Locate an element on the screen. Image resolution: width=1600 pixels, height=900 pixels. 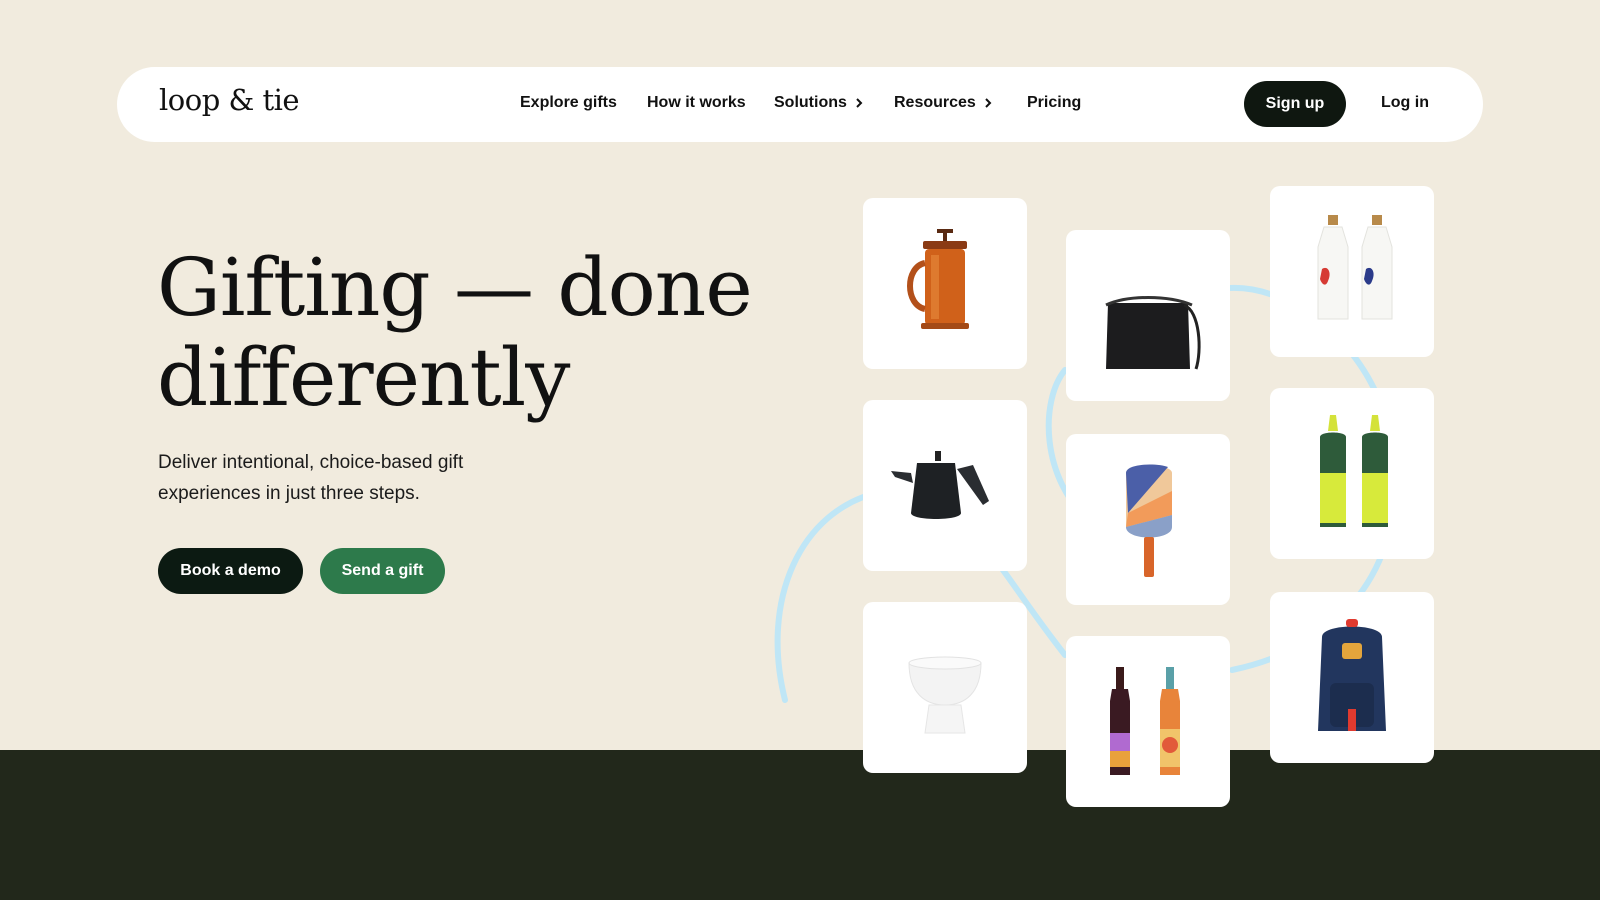
product-card-bag is located at coordinates (1148, 315).